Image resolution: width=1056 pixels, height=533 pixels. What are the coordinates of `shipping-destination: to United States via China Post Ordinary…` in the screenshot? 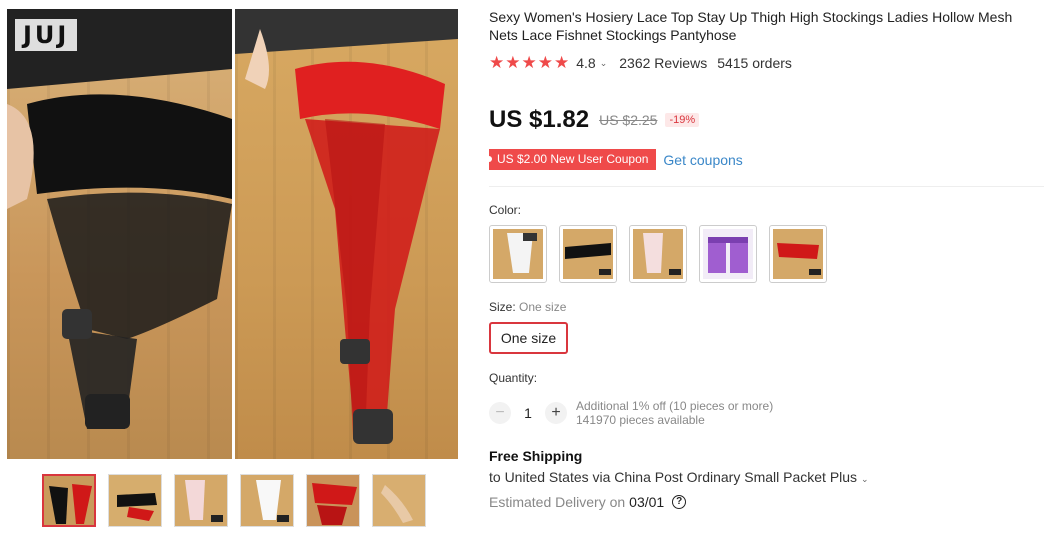 It's located at (679, 477).